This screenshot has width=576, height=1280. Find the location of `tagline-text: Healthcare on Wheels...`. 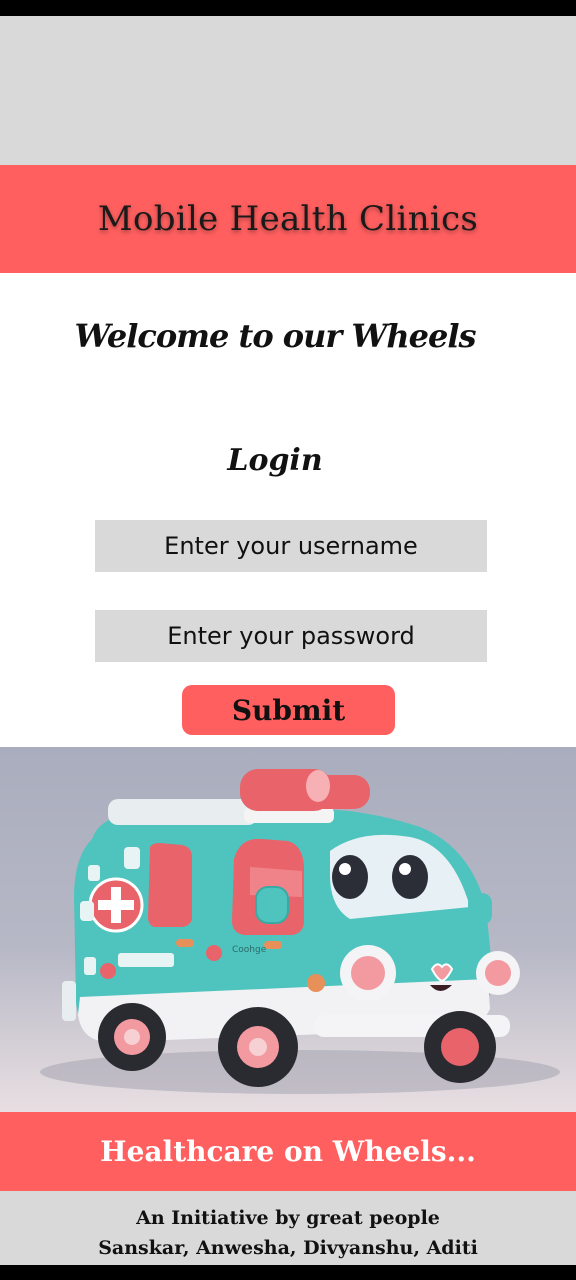

tagline-text: Healthcare on Wheels... is located at coordinates (288, 1151).